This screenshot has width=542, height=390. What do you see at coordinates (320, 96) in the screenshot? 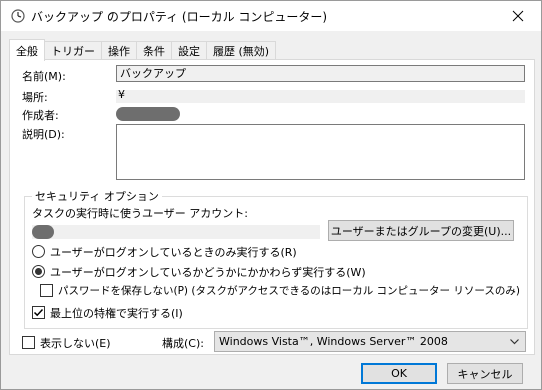
I see `location-field-bg` at bounding box center [320, 96].